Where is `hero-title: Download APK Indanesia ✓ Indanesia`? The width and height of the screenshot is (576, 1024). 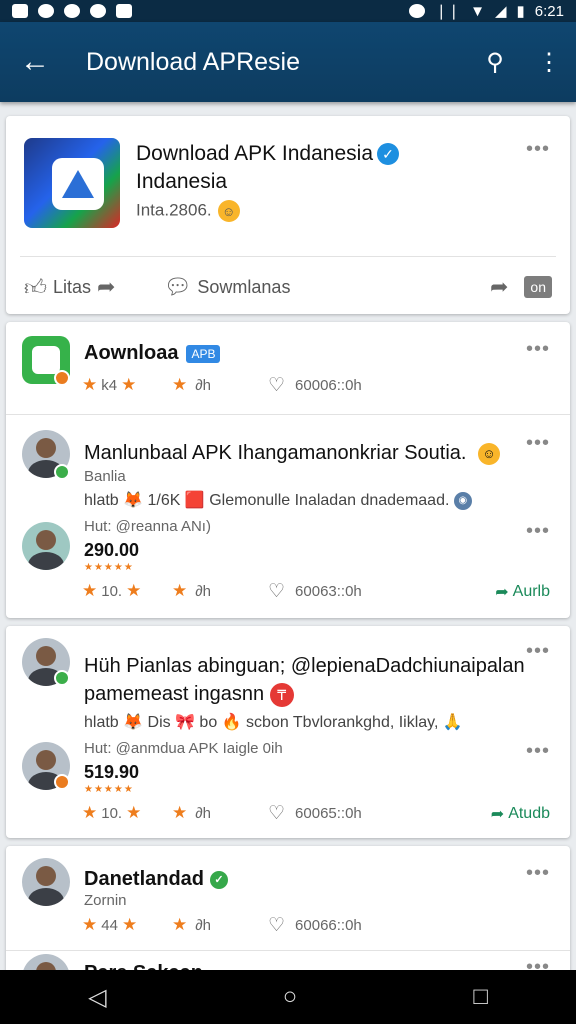
hero-title: Download APK Indanesia ✓ Indanesia is located at coordinates (281, 168).